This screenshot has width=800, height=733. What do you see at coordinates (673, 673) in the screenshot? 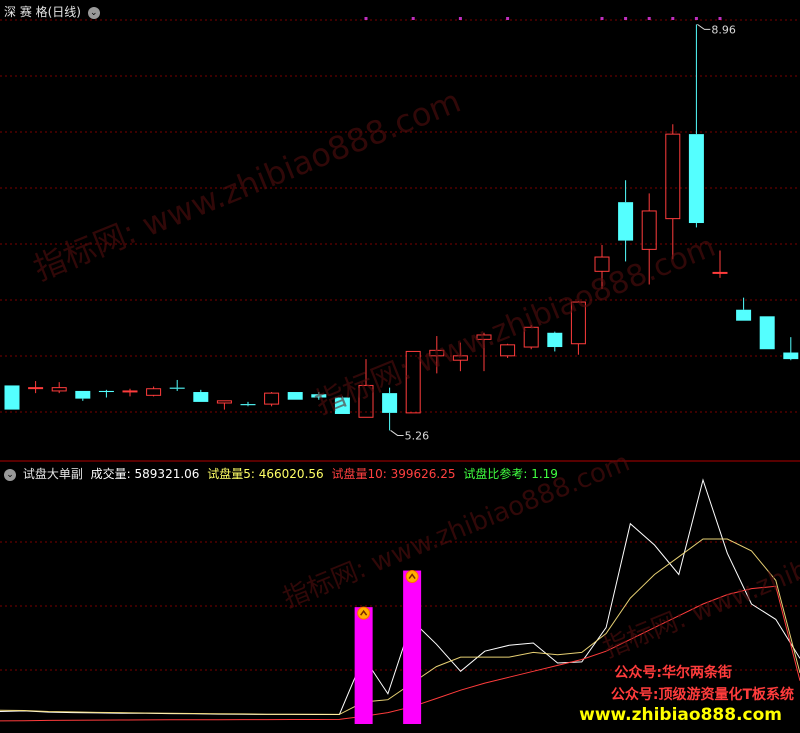
I see `promo-line-1: 公众号:华尔两条街` at bounding box center [673, 673].